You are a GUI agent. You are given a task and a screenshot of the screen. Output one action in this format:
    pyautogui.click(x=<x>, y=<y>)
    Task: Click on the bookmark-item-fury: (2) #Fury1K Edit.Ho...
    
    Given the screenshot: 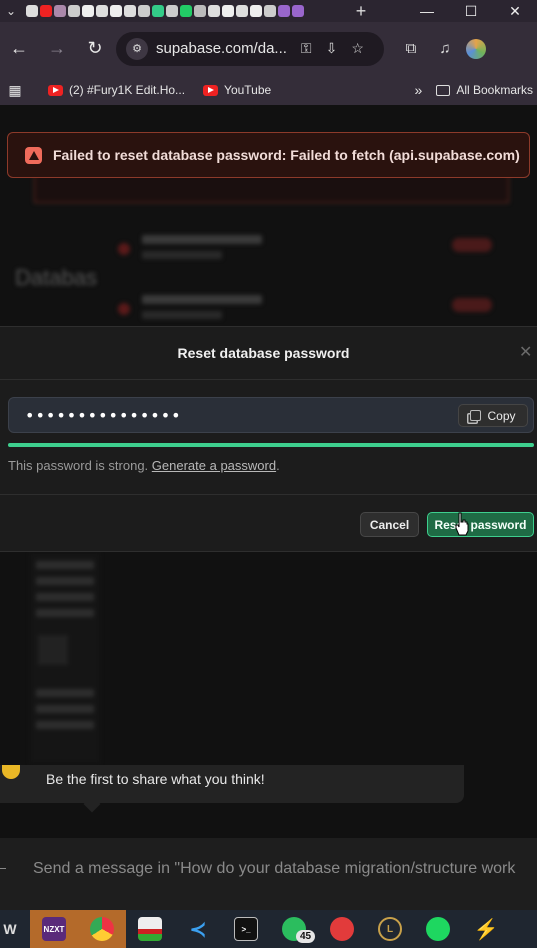 What is the action you would take?
    pyautogui.click(x=116, y=90)
    